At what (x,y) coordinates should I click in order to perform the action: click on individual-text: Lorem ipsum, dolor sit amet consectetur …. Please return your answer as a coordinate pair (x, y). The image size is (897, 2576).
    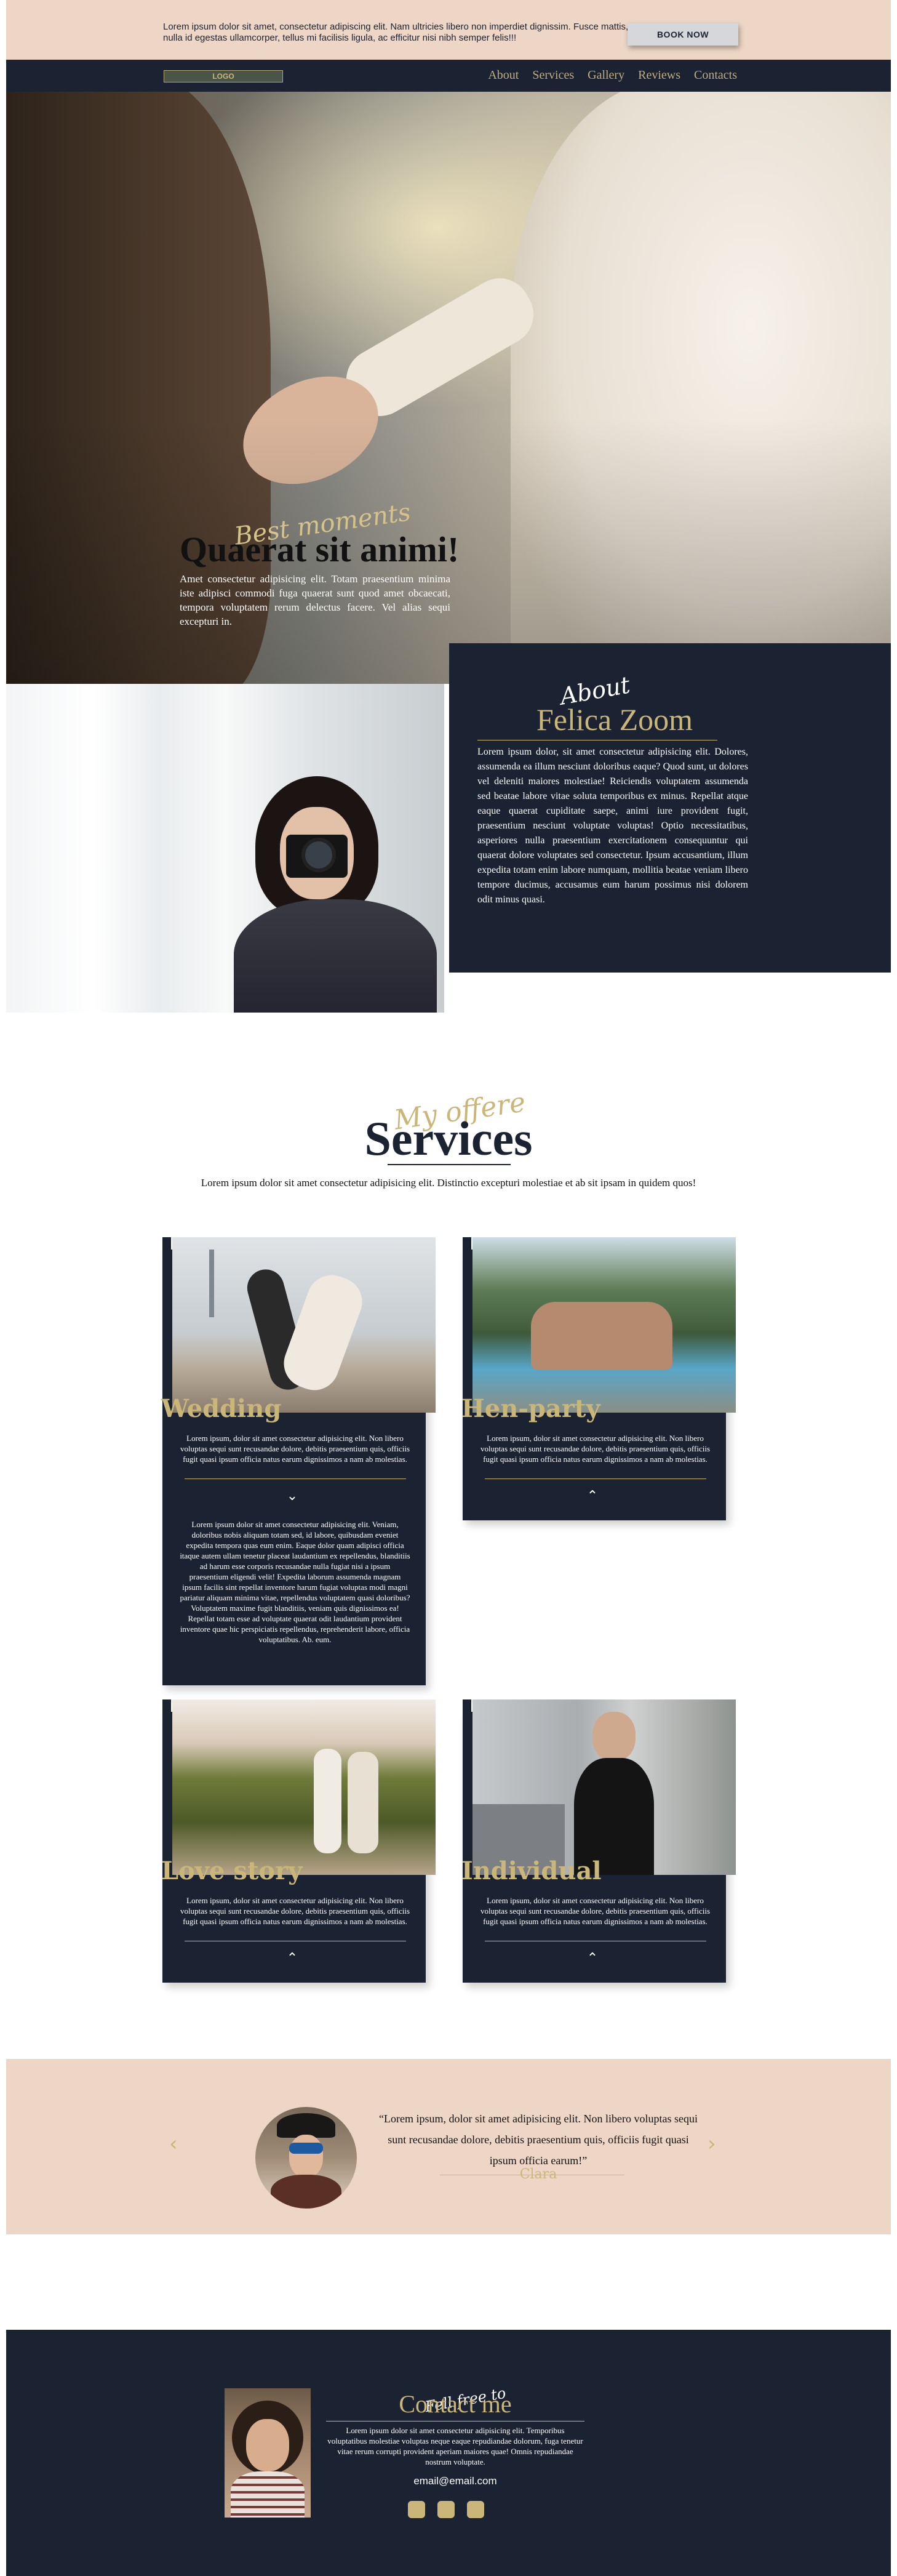
    Looking at the image, I should click on (595, 1911).